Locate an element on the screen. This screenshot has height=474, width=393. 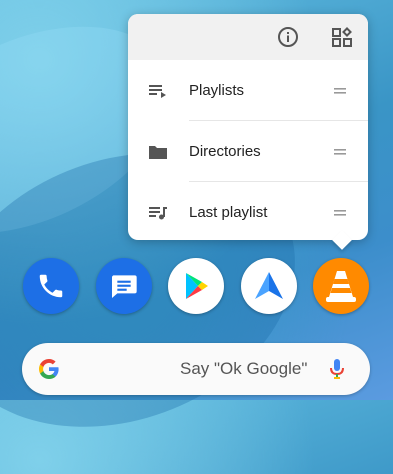
google-logo-icon is located at coordinates (49, 369).